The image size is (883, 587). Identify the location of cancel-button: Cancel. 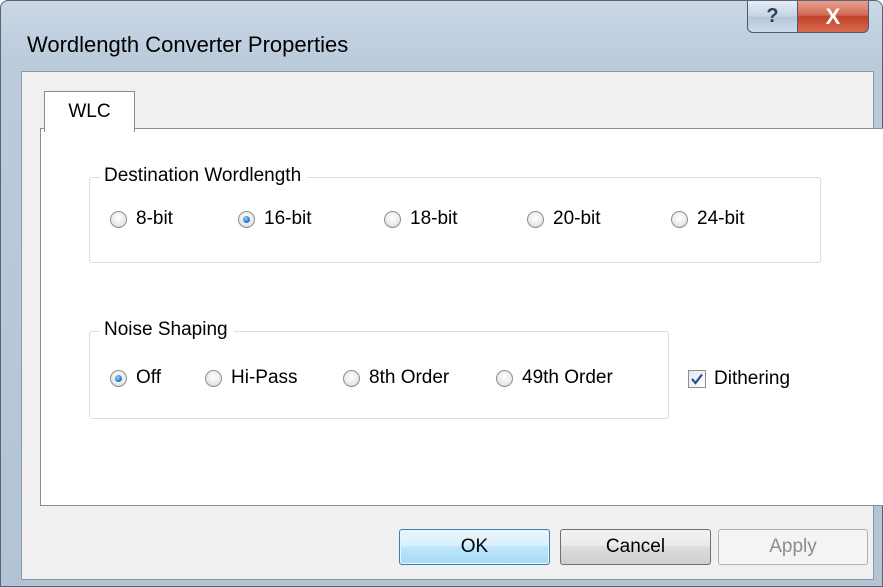
(635, 547).